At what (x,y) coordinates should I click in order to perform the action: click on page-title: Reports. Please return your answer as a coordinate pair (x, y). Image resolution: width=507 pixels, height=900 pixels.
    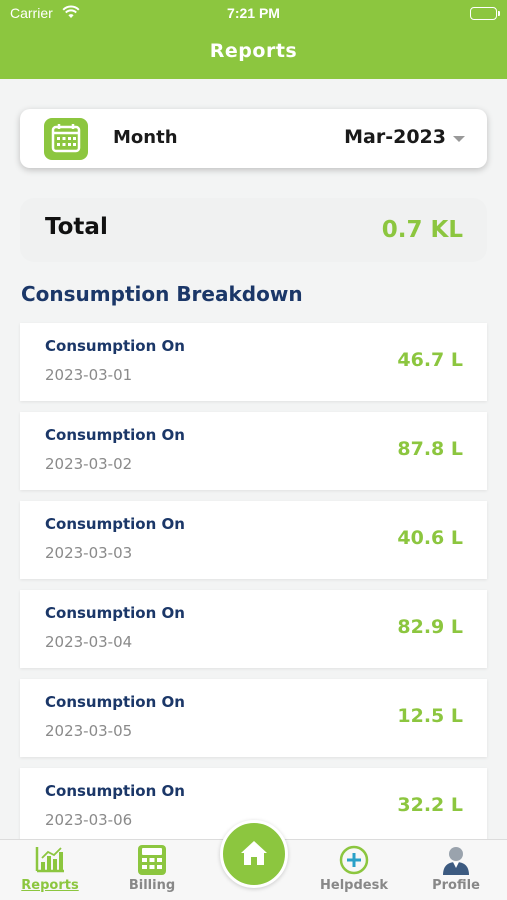
    Looking at the image, I should click on (253, 51).